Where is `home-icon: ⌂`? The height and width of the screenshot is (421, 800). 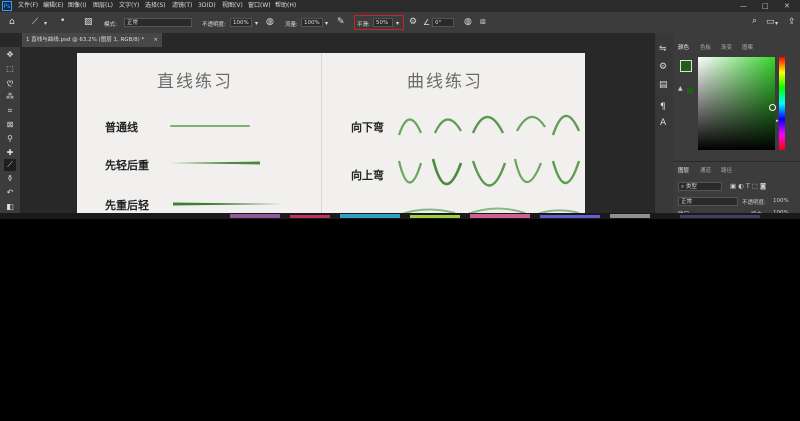
home-icon: ⌂ is located at coordinates (12, 22).